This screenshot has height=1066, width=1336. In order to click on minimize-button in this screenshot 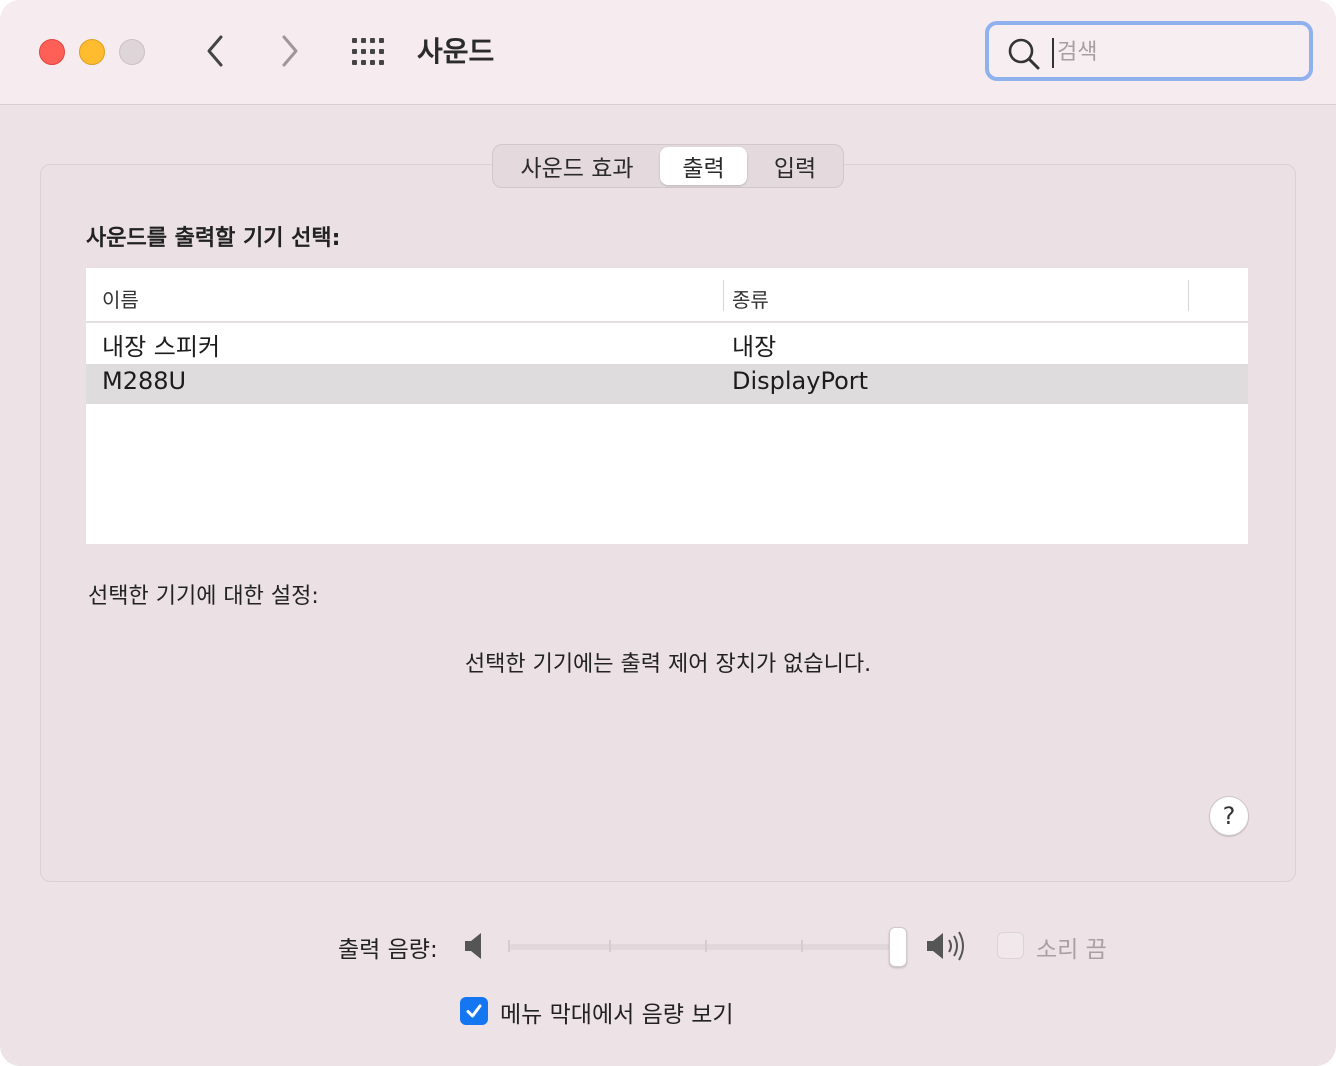, I will do `click(92, 52)`.